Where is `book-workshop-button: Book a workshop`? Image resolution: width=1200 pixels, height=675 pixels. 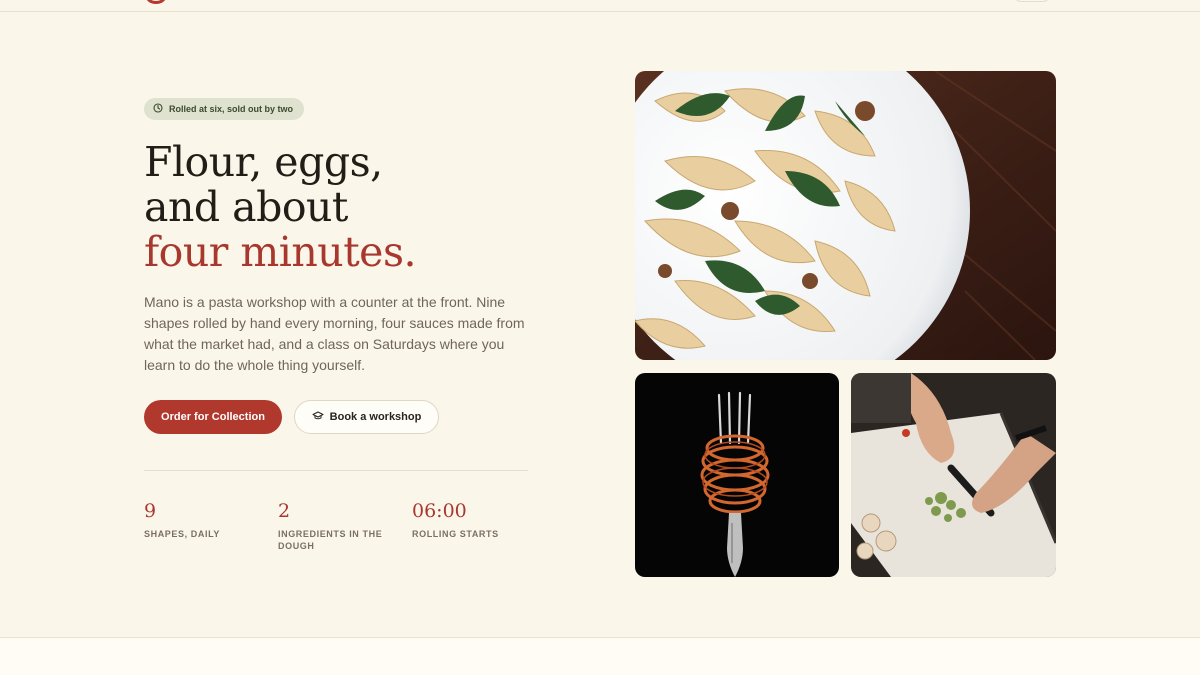
book-workshop-button: Book a workshop is located at coordinates (366, 417).